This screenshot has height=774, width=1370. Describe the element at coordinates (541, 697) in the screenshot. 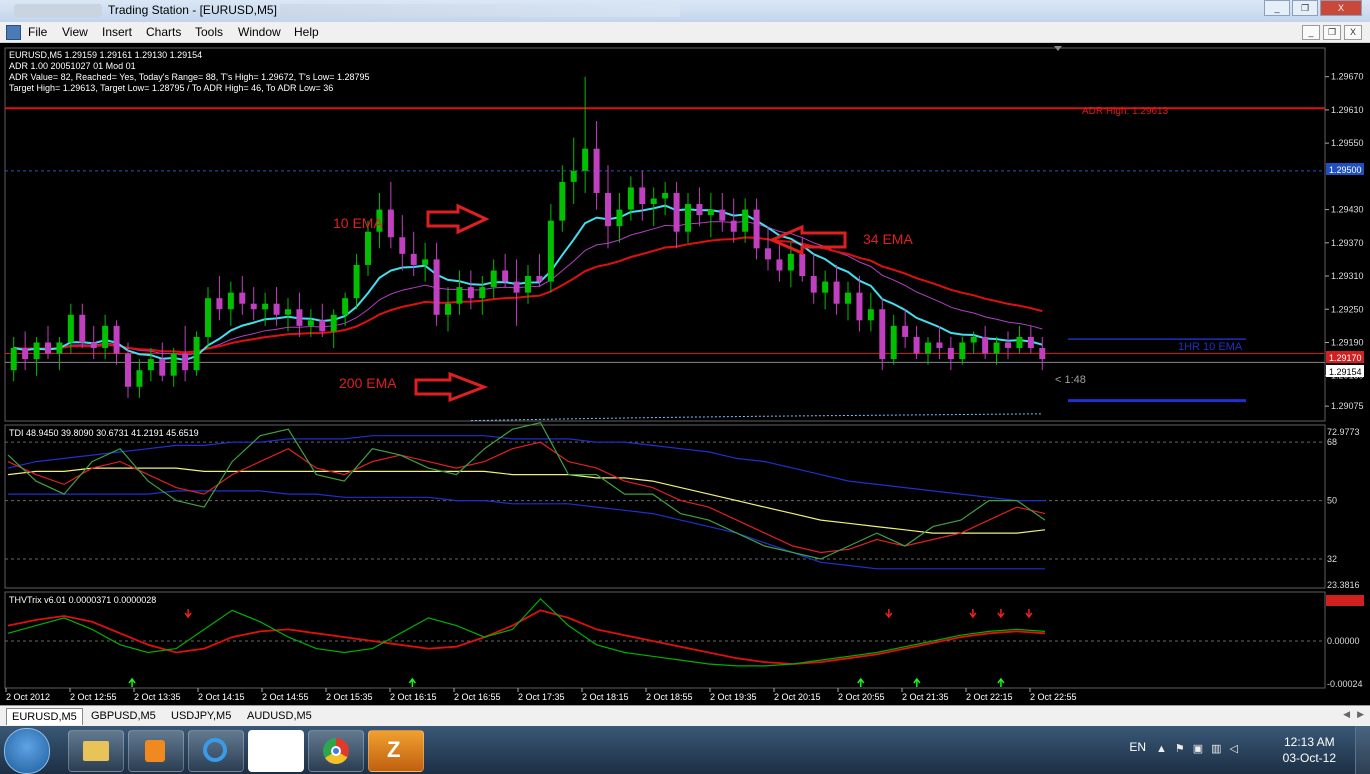

I see `time-axis-label: 2 Oct 17:35` at that location.